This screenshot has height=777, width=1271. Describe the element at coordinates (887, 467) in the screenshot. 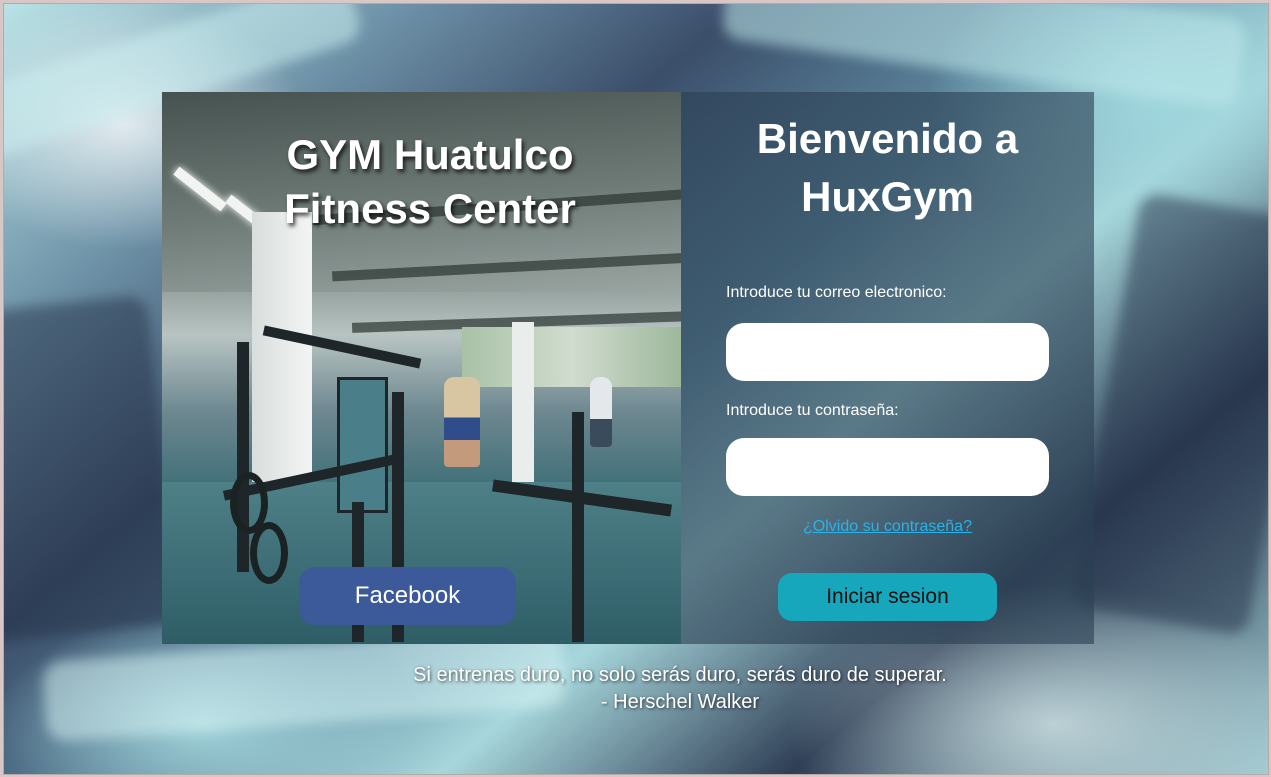

I see `password-field` at that location.